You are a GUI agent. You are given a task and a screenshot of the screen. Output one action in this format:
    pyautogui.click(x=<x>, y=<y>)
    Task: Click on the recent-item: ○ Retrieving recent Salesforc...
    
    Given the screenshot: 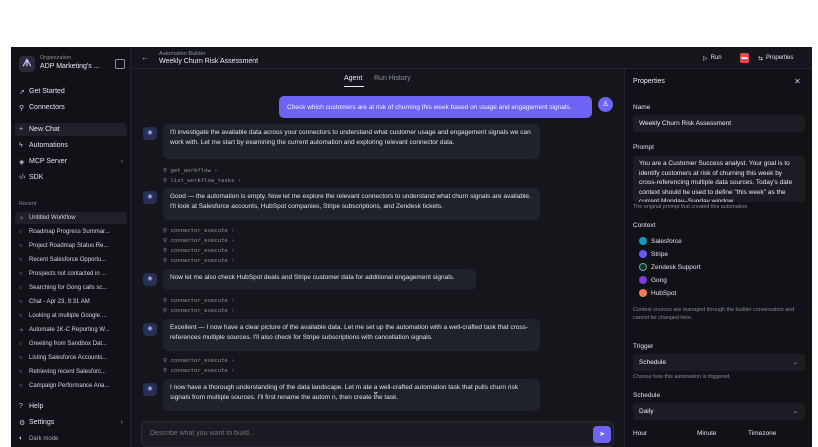 What is the action you would take?
    pyautogui.click(x=71, y=372)
    